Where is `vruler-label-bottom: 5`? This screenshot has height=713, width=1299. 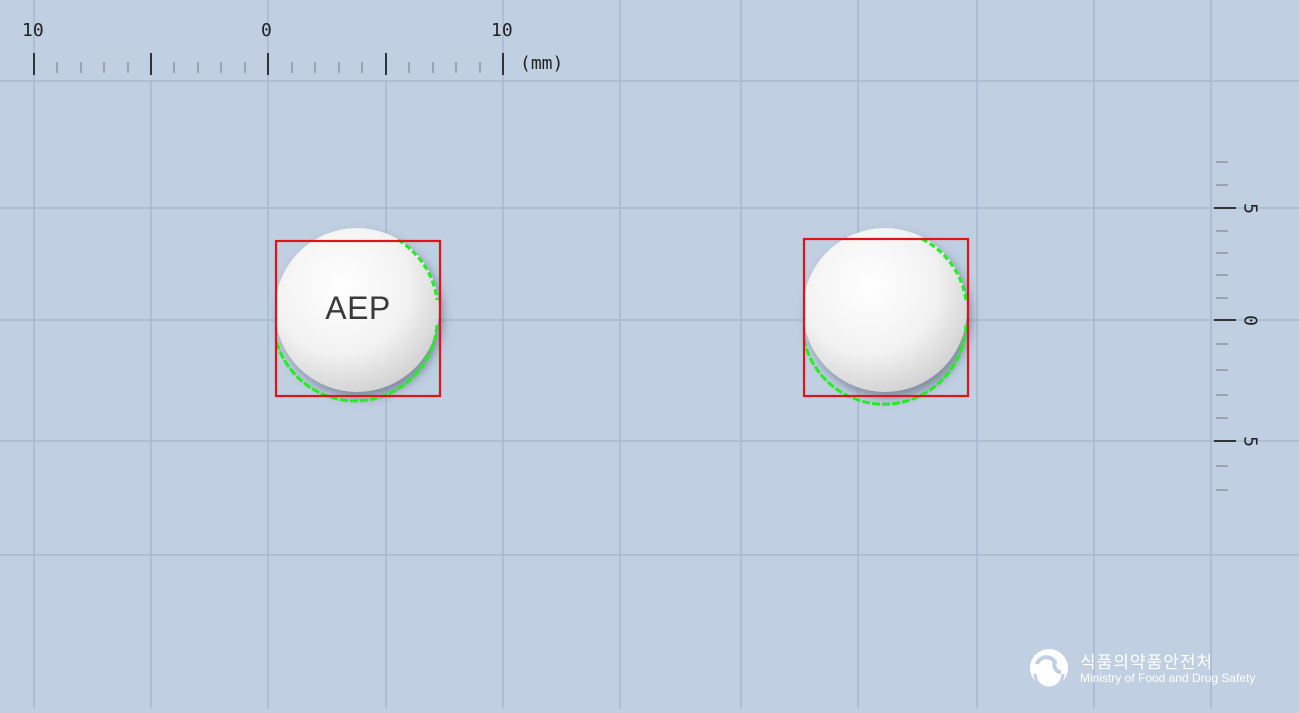
vruler-label-bottom: 5 is located at coordinates (1250, 441).